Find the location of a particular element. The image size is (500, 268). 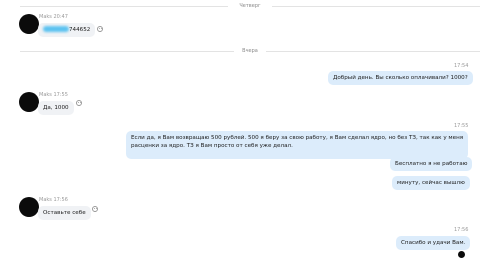

message-text: Да, 1000 is located at coordinates (56, 108).